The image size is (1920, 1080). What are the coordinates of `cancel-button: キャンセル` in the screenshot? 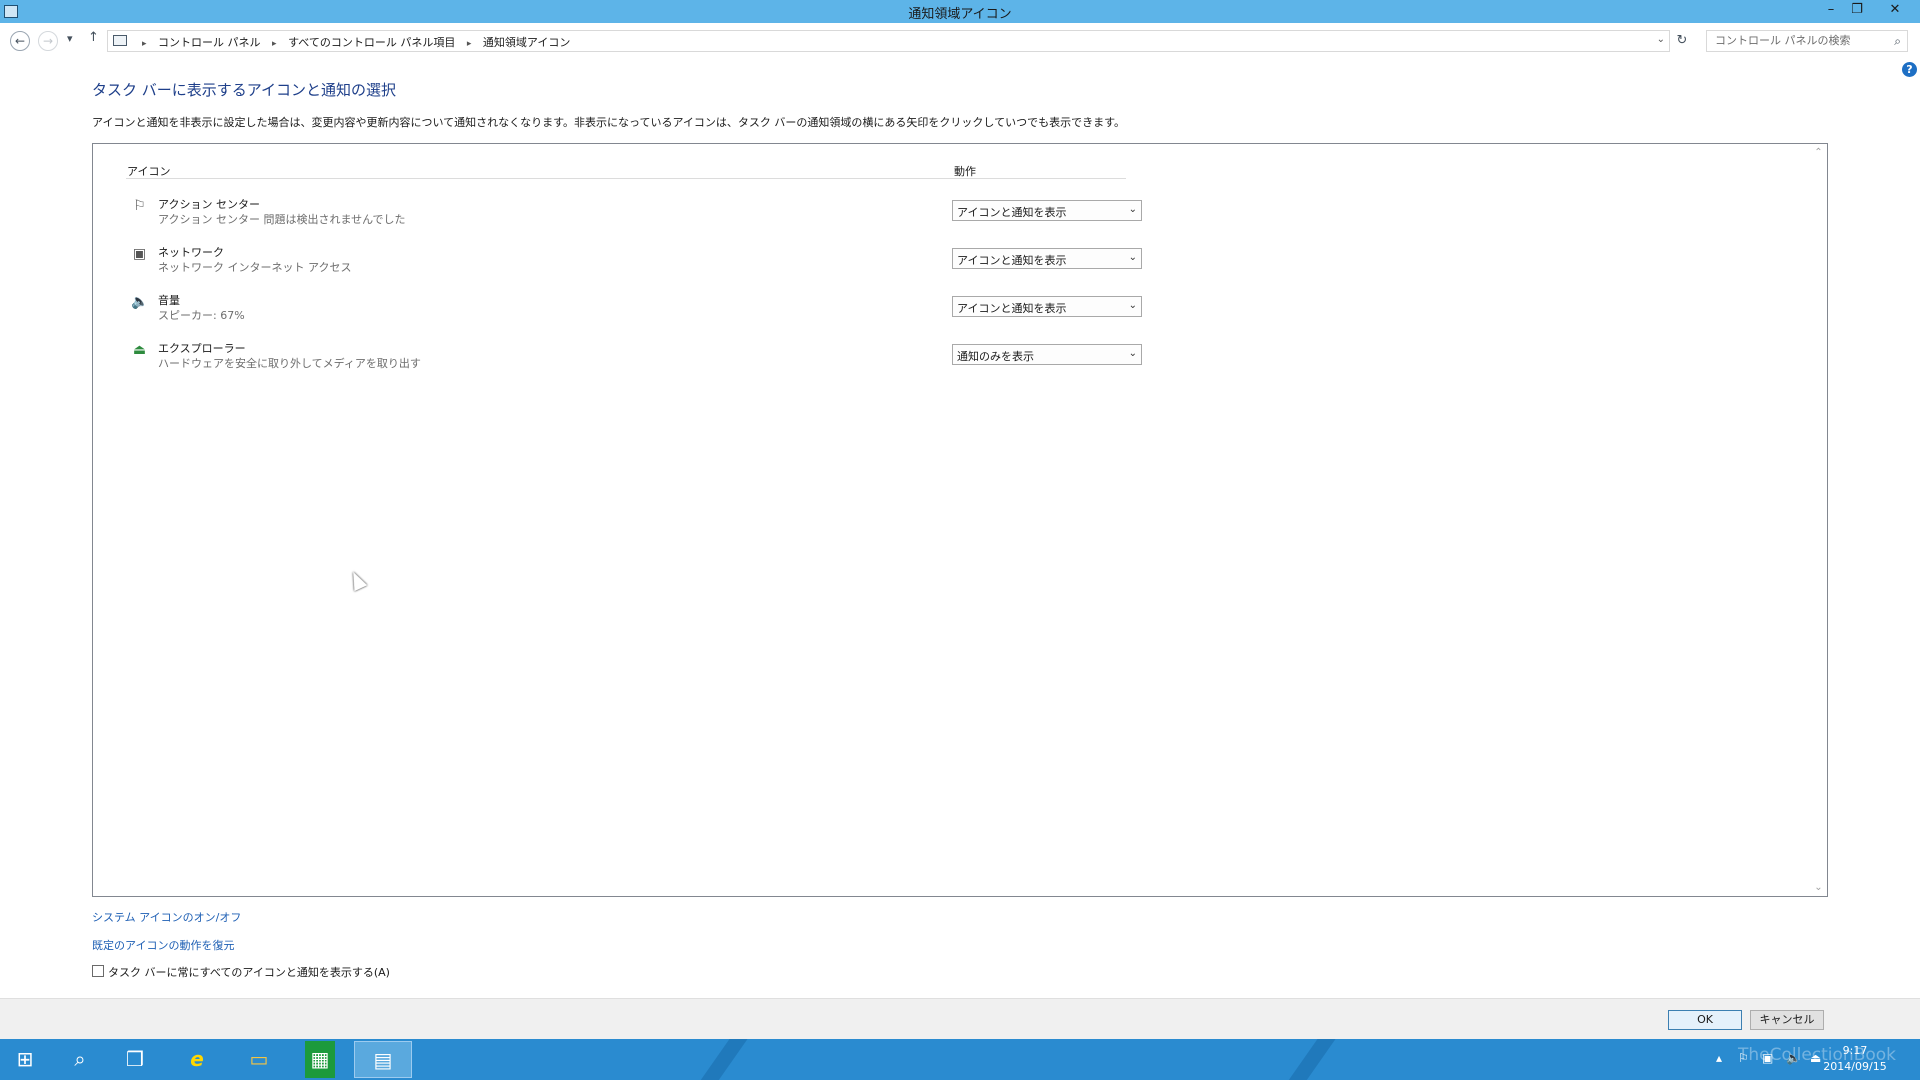 It's located at (1787, 1020).